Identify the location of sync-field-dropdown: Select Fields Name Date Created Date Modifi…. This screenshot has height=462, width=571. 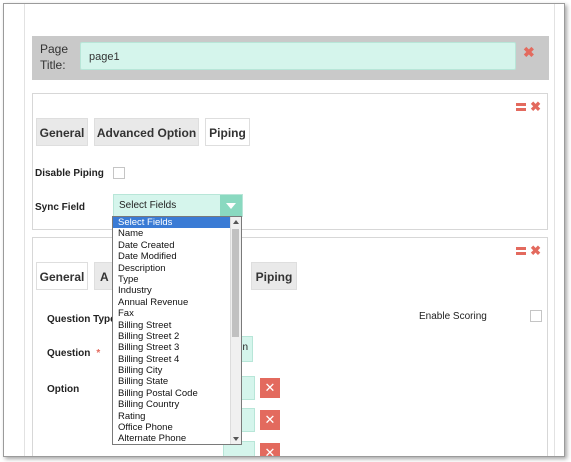
(177, 330).